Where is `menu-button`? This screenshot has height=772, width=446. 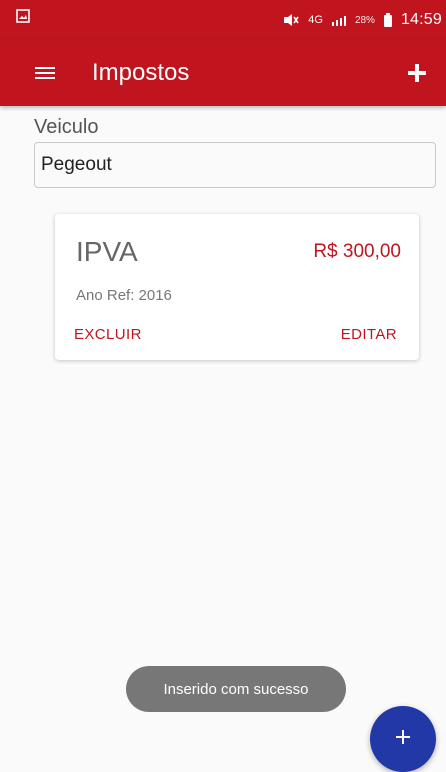
menu-button is located at coordinates (45, 73).